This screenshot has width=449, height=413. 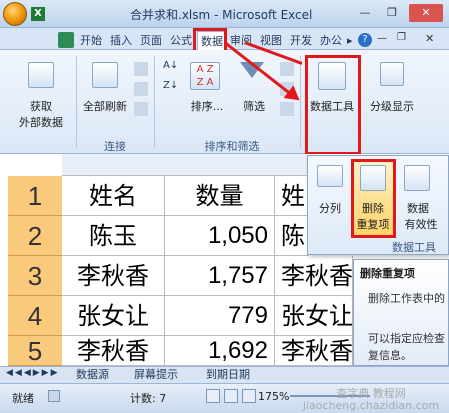 What do you see at coordinates (141, 109) in the screenshot?
I see `edit-links-icon` at bounding box center [141, 109].